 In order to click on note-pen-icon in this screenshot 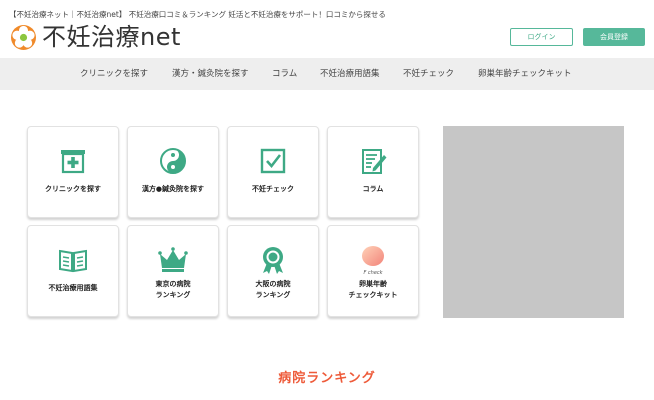, I will do `click(373, 161)`.